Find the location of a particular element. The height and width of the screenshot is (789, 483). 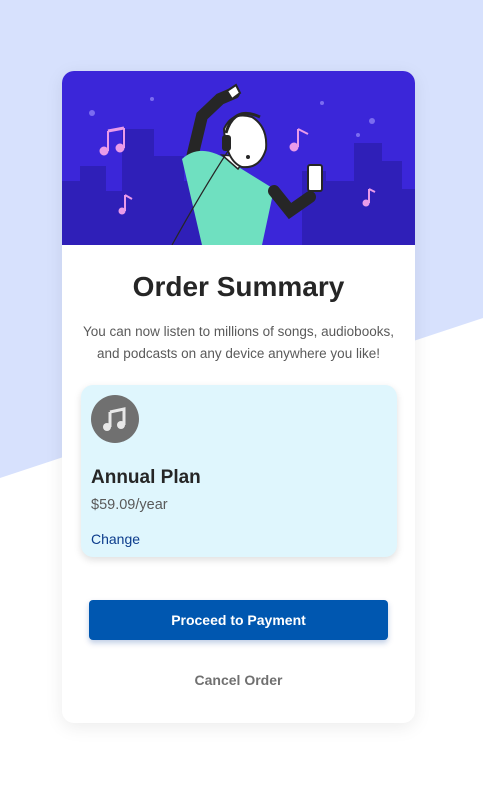

plan-price: $59.09/year is located at coordinates (129, 505).